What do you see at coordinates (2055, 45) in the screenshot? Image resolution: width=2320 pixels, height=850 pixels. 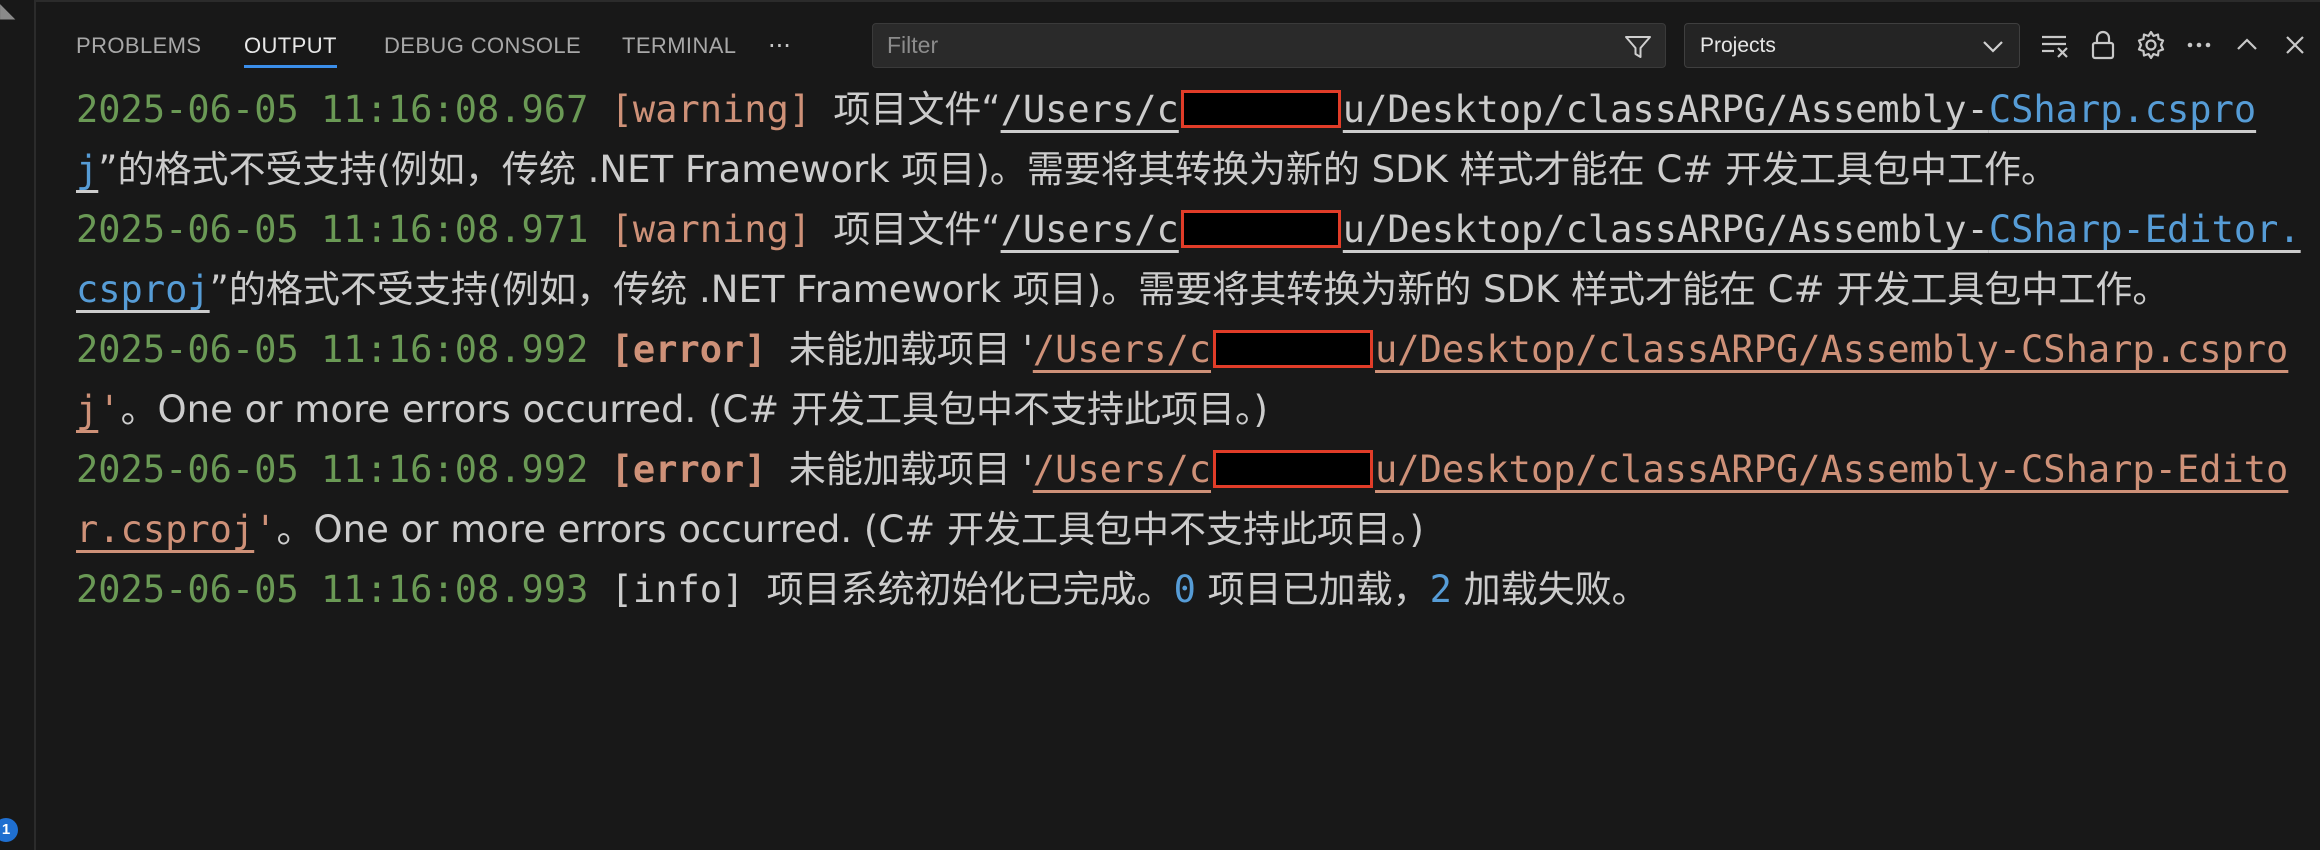 I see `clear-output-icon` at bounding box center [2055, 45].